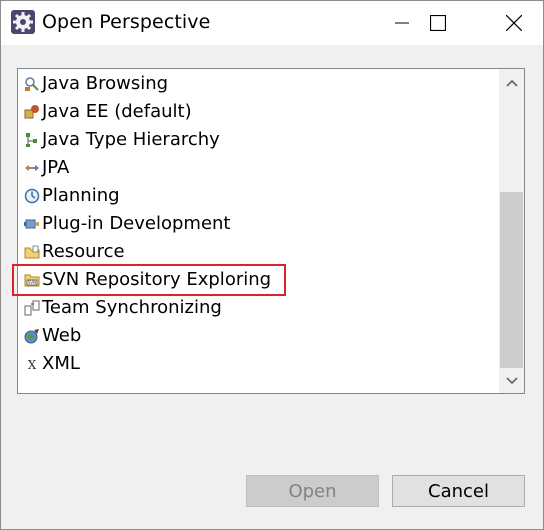  Describe the element at coordinates (258, 168) in the screenshot. I see `list-item-jpa: JPA` at that location.